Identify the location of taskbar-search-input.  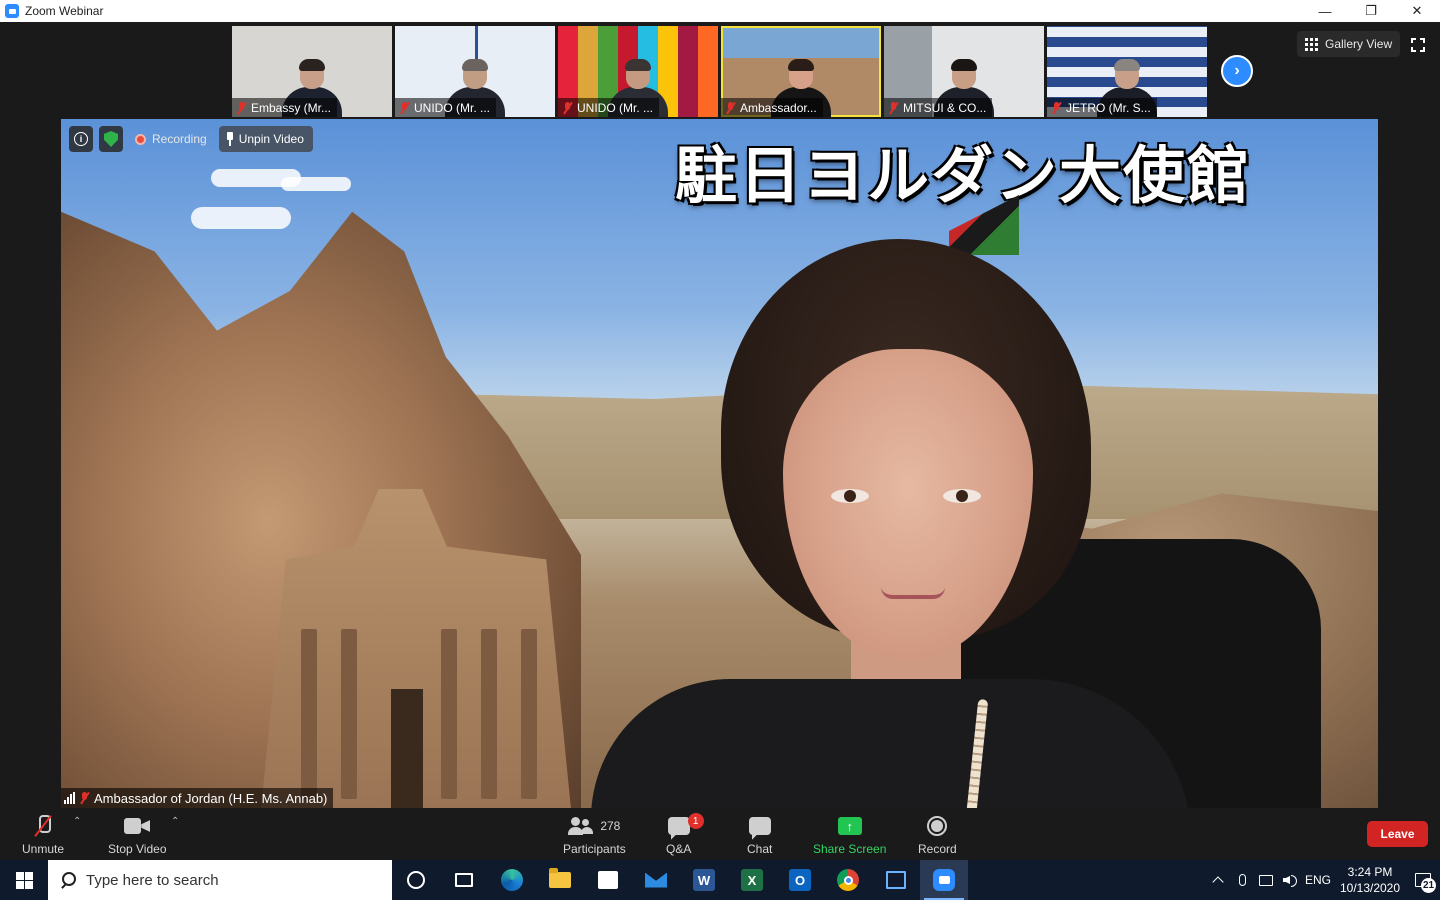
(226, 880).